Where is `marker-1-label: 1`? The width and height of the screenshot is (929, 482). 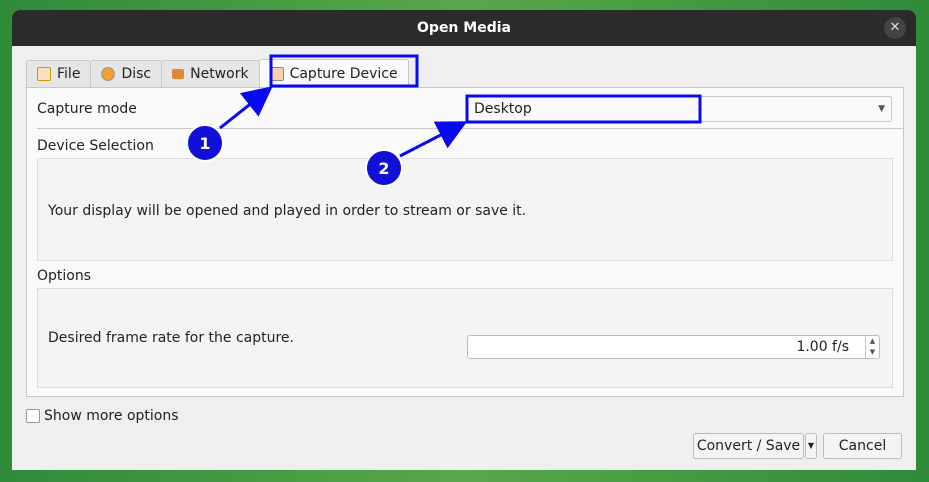
marker-1-label: 1 is located at coordinates (204, 143).